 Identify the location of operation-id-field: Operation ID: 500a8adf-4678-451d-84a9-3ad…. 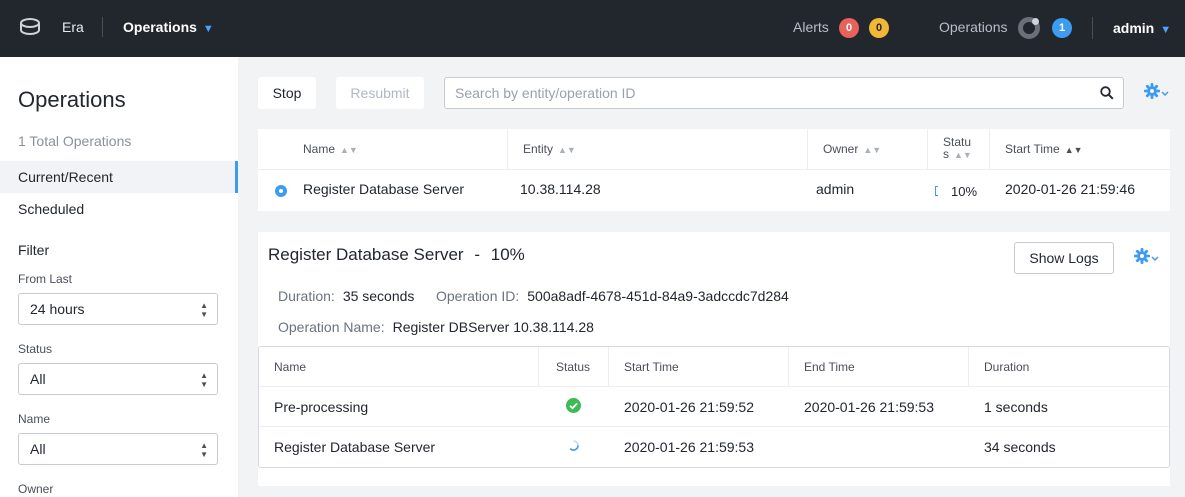
(612, 296).